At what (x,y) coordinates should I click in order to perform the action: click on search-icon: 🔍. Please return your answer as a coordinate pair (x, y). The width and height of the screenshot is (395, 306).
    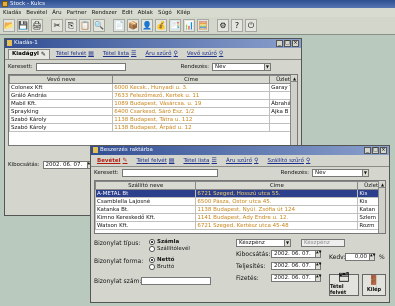
    Looking at the image, I should click on (99, 25).